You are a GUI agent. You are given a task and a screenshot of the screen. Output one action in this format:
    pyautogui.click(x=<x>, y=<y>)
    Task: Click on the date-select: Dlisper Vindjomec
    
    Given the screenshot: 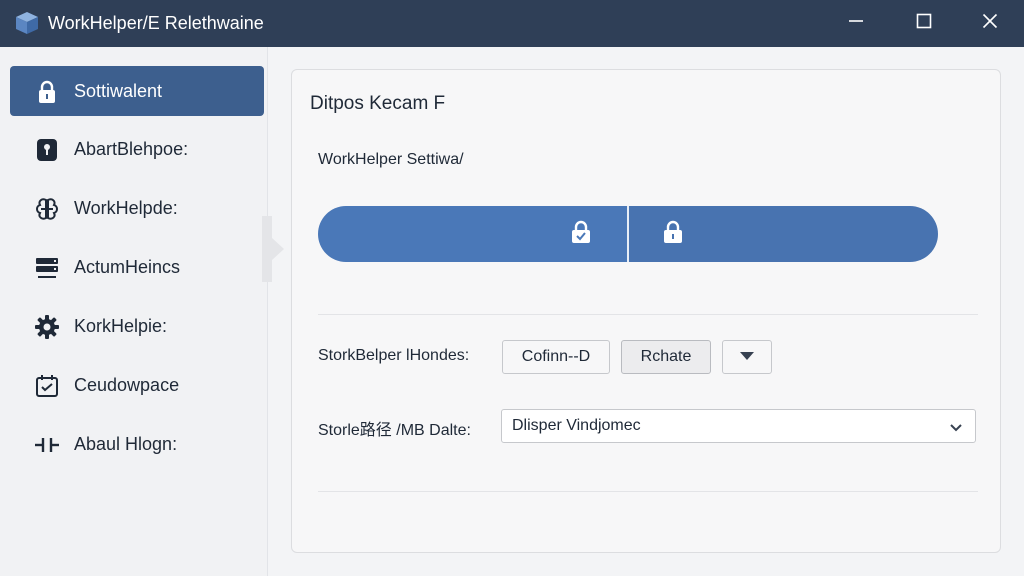 What is the action you would take?
    pyautogui.click(x=738, y=426)
    